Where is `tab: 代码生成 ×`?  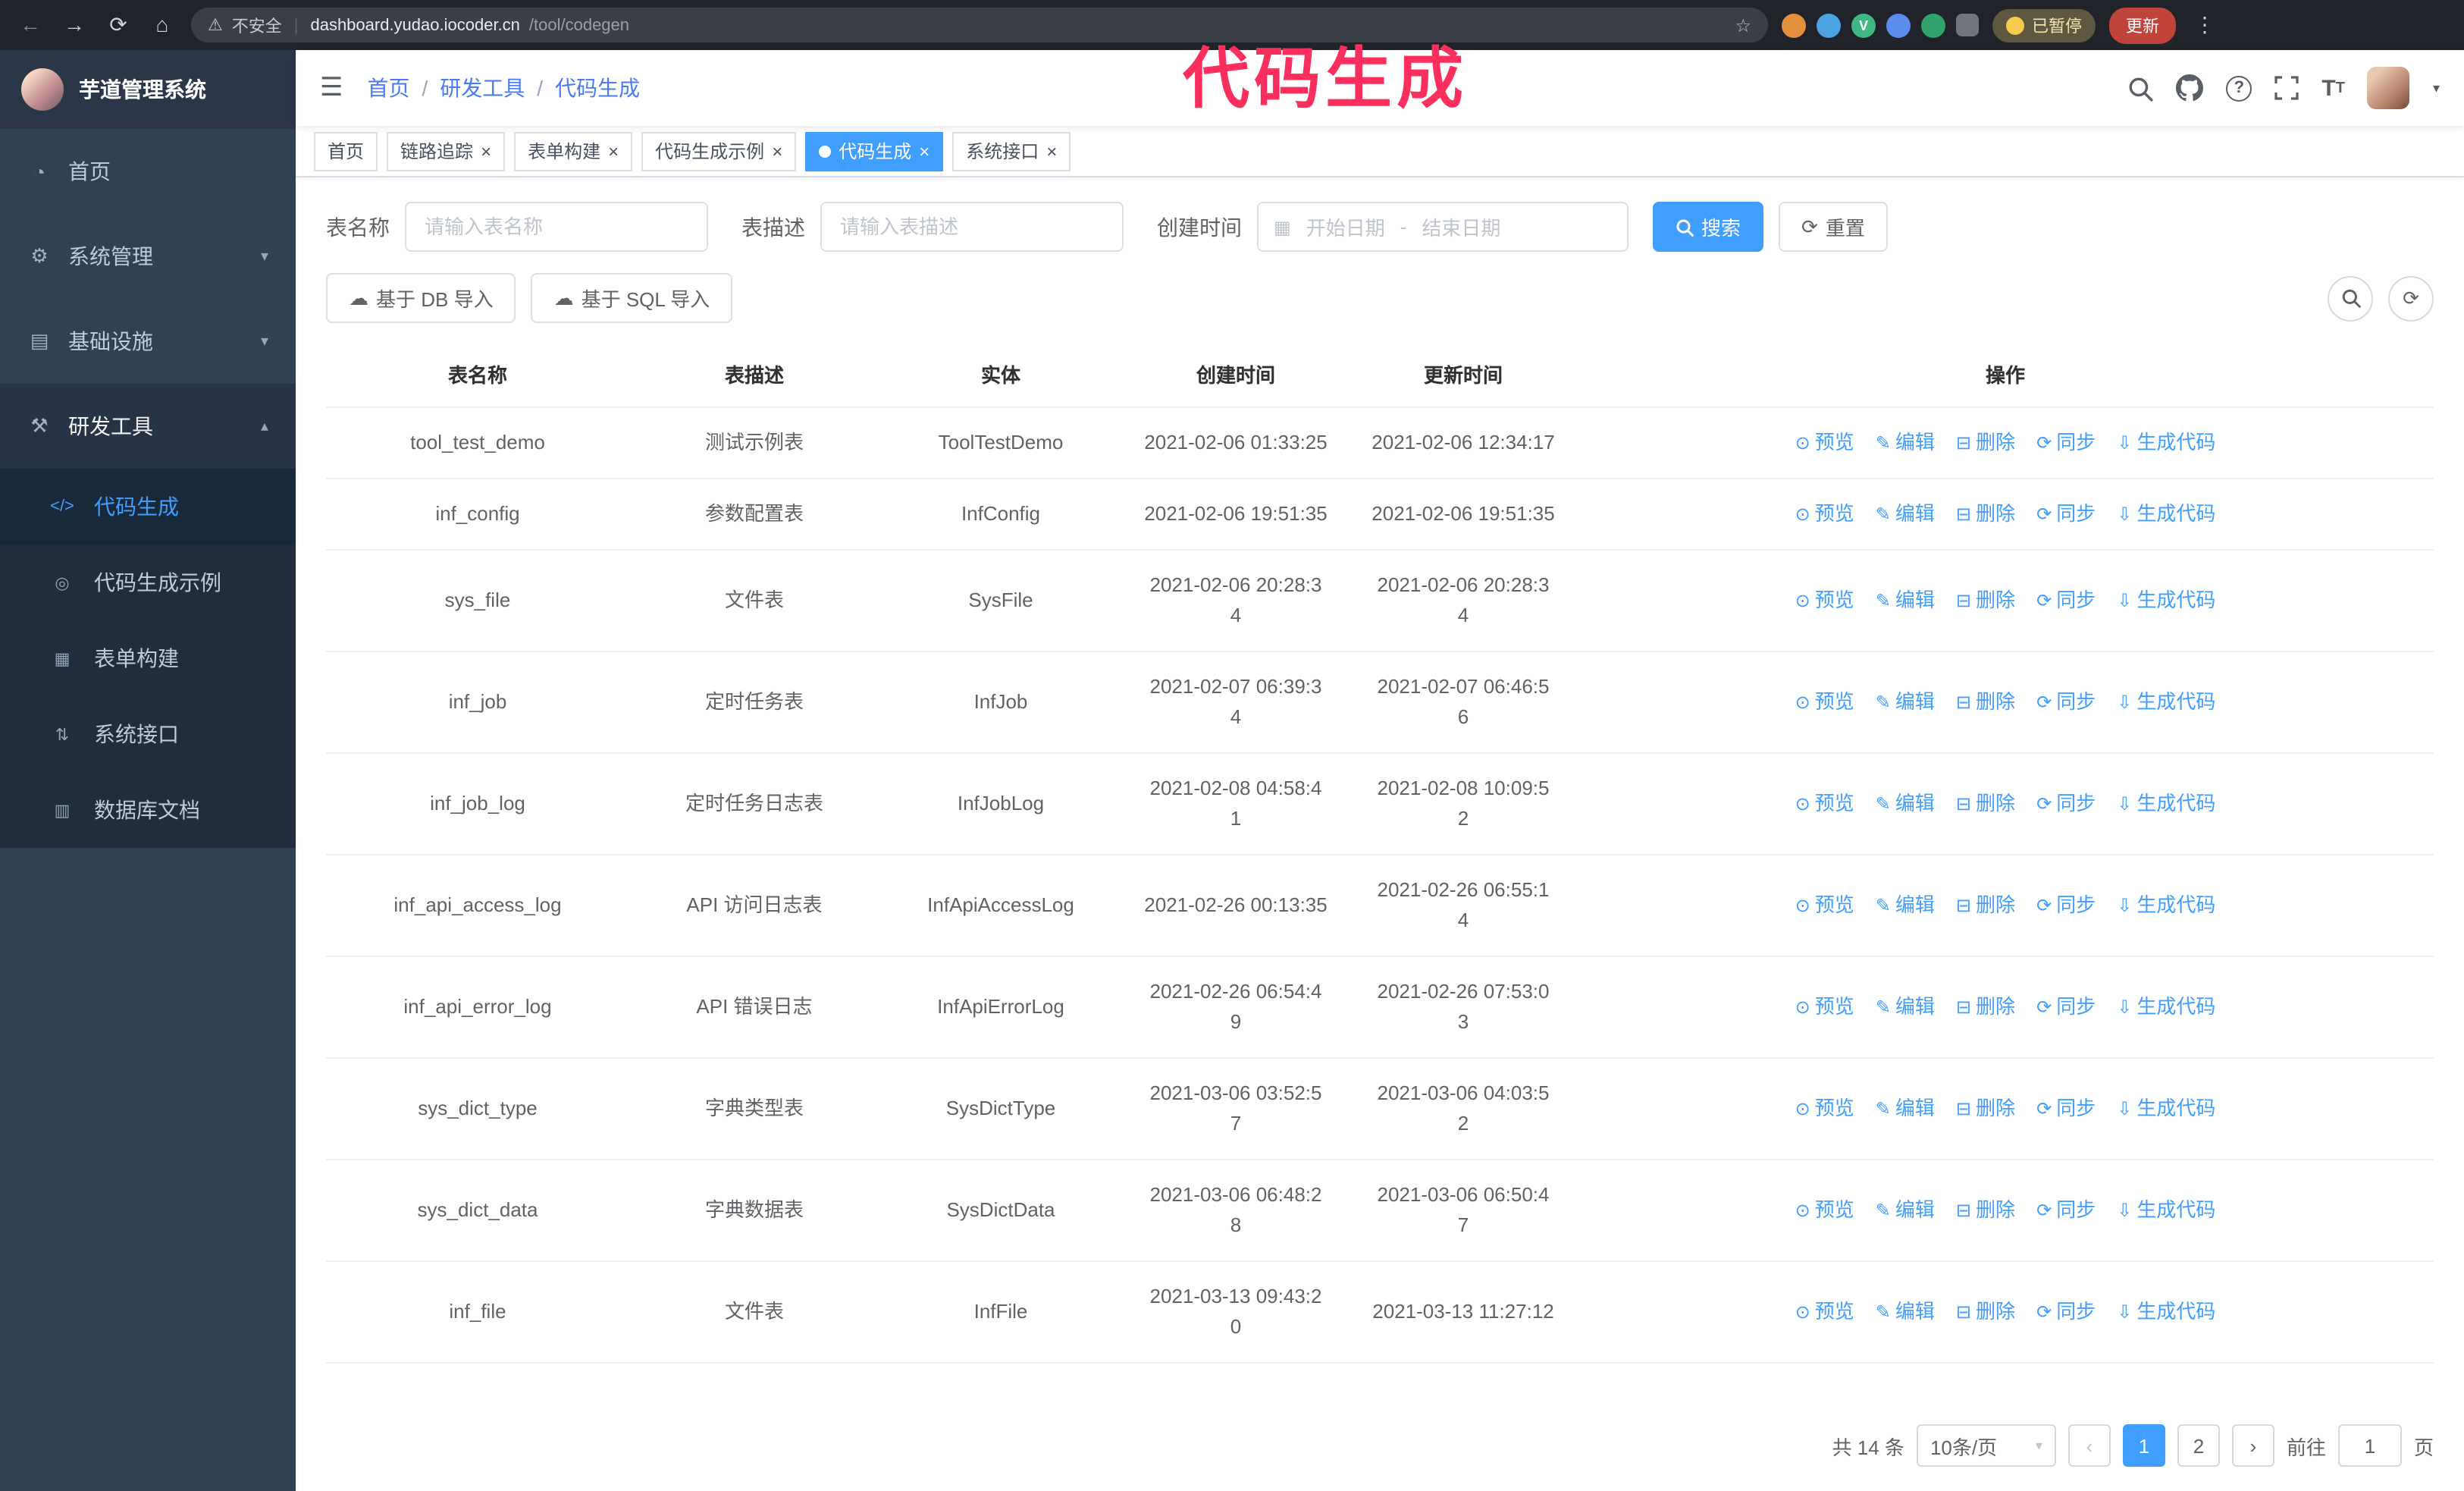 tab: 代码生成 × is located at coordinates (875, 151).